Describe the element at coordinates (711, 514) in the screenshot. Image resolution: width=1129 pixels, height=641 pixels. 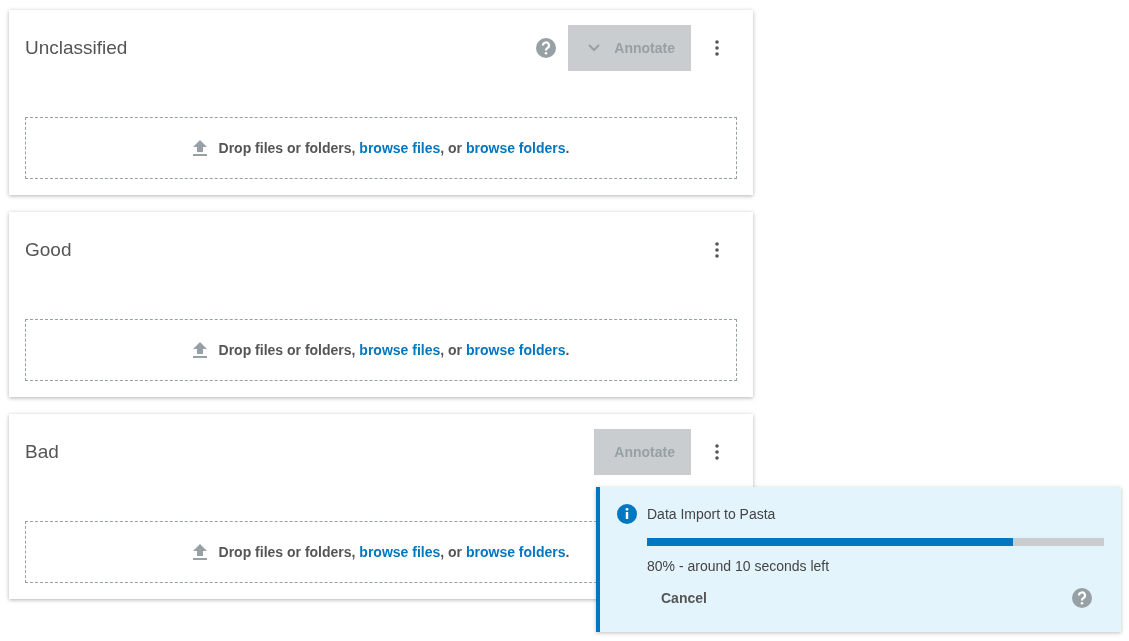
I see `notification-title: Data Import to Pasta` at that location.